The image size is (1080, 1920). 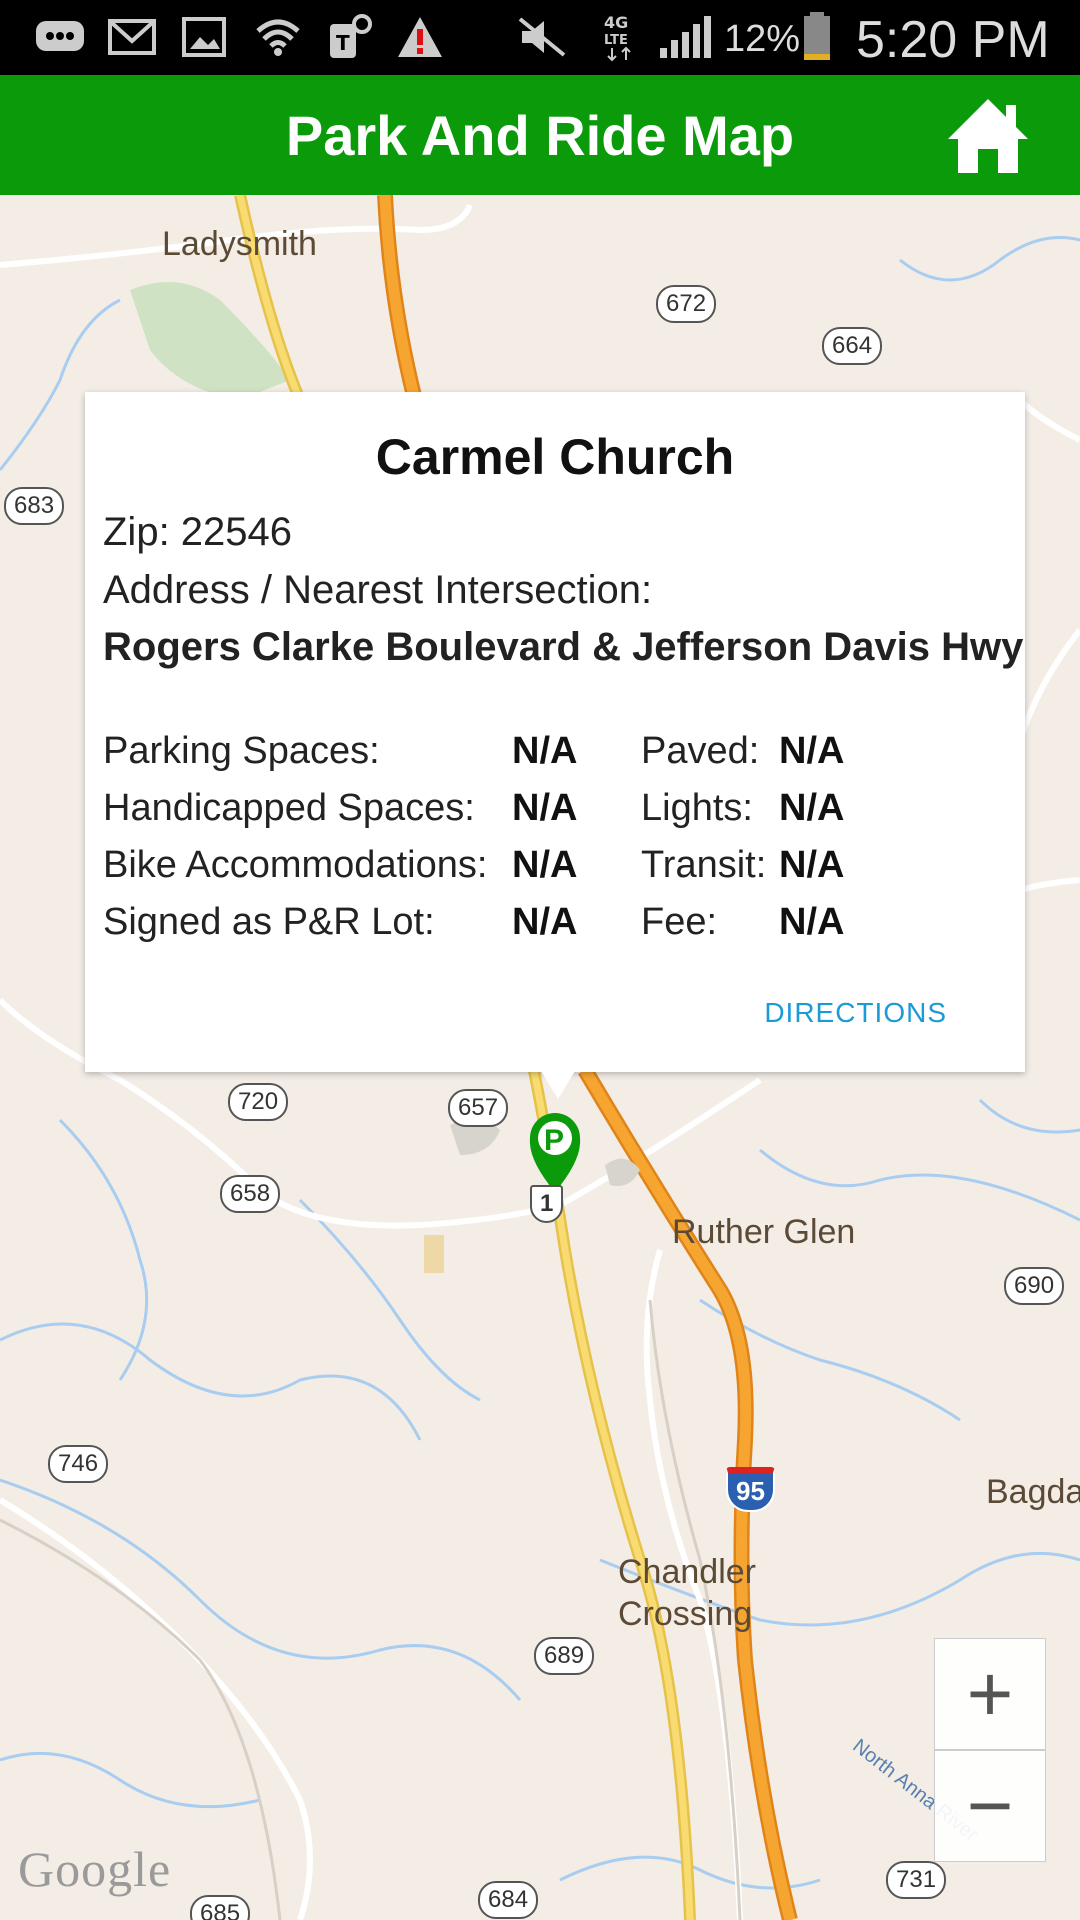 I want to click on page-title: Park And Ride Map, so click(x=540, y=135).